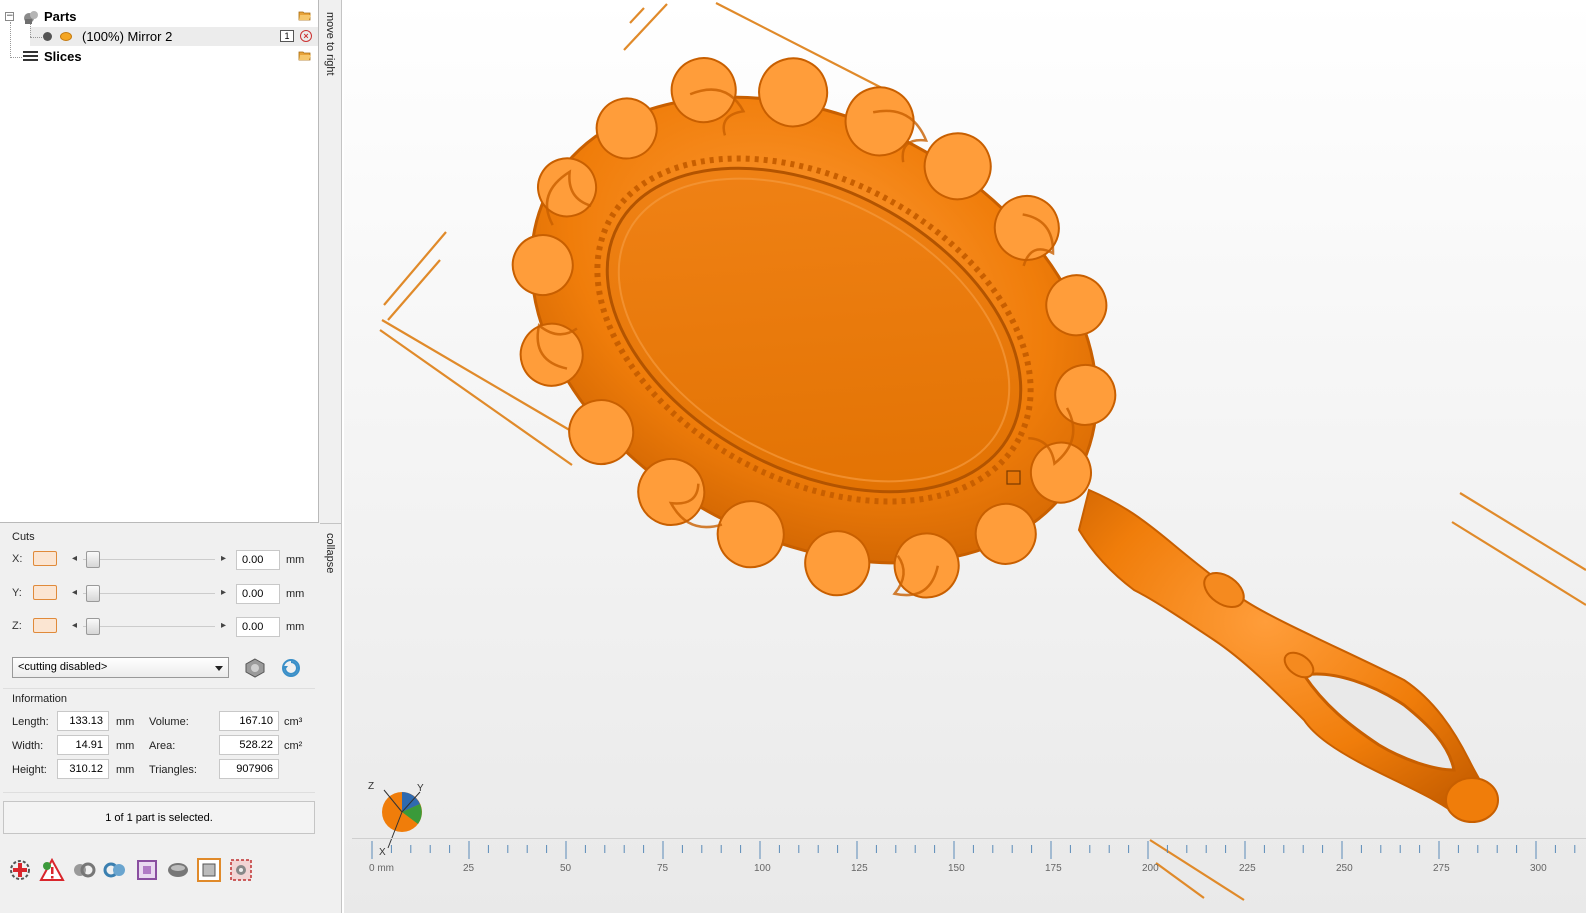 The image size is (1586, 913). I want to click on cutting-mode-select: <cutting disabled>, so click(120, 667).